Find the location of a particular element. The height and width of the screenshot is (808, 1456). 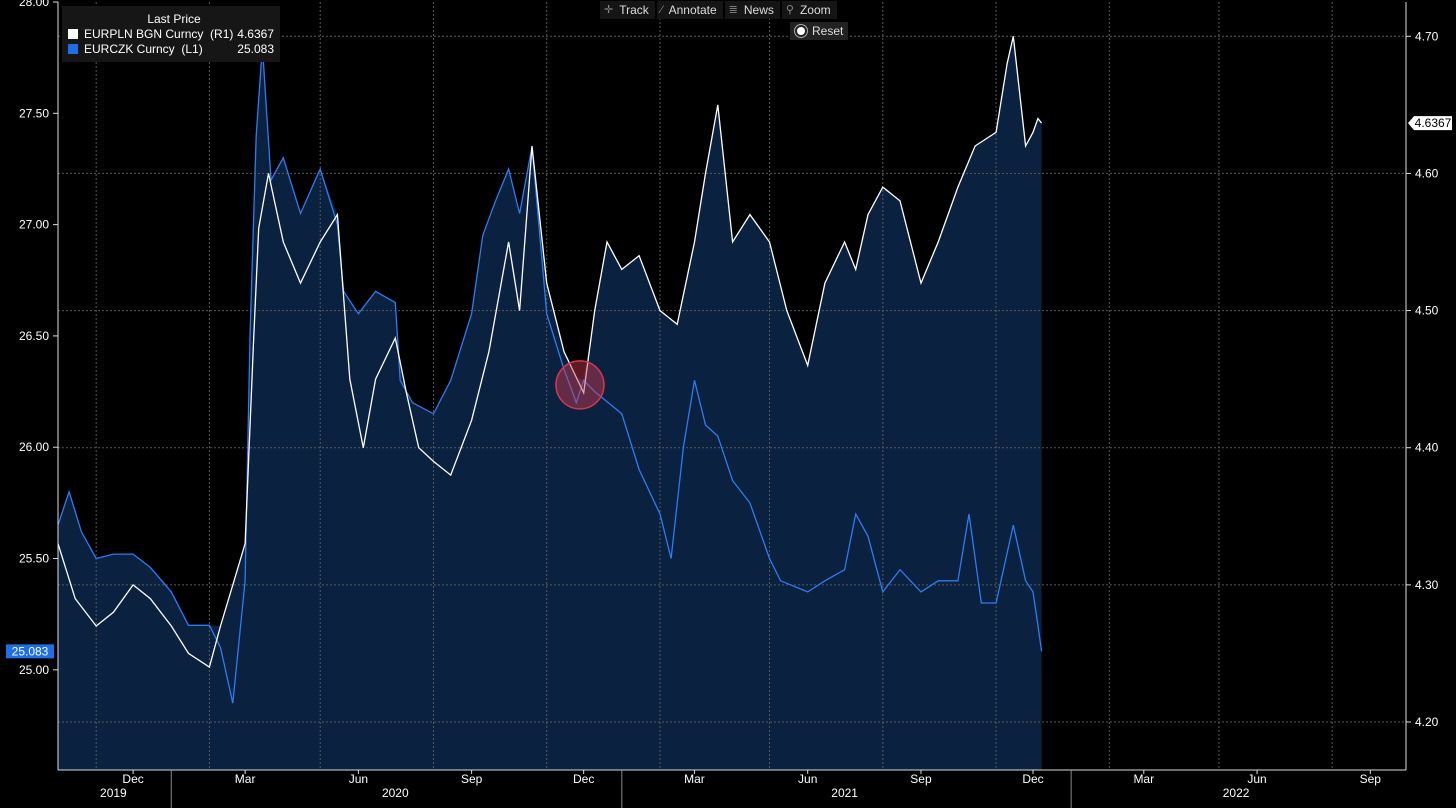

zoom-label: Zoom is located at coordinates (815, 10).